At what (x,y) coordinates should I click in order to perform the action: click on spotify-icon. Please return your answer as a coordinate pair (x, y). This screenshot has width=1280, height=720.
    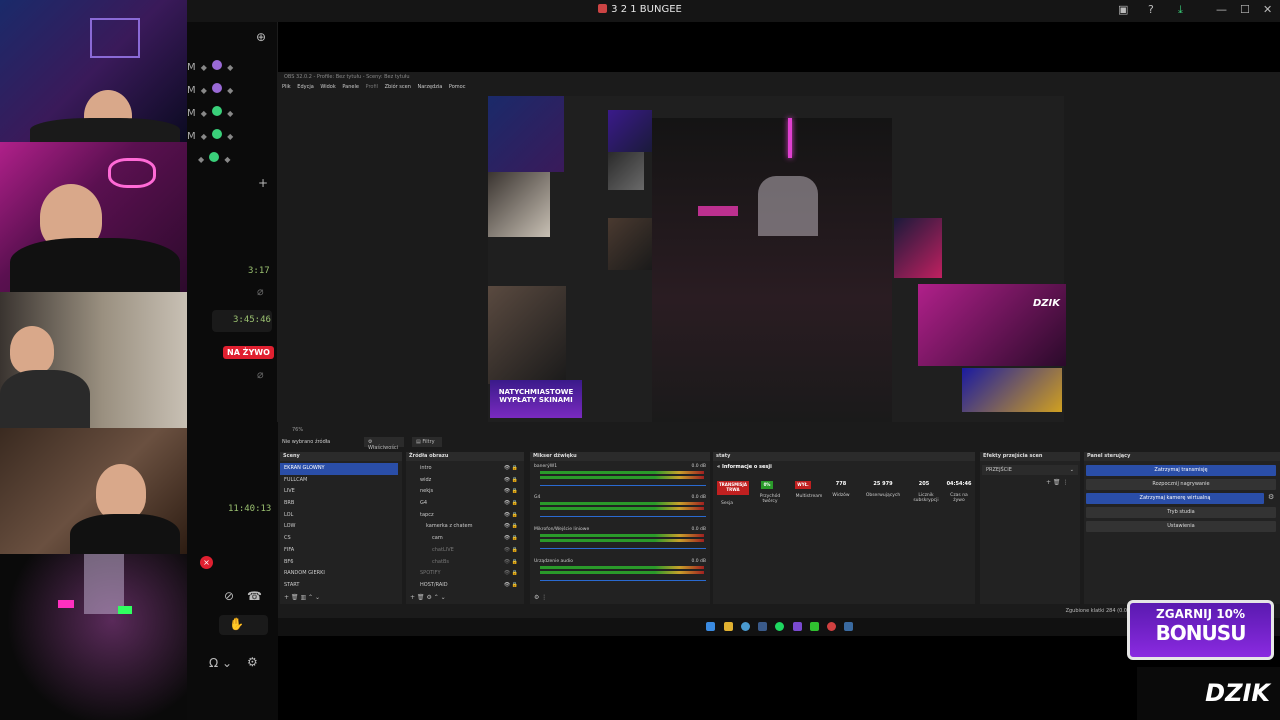
    Looking at the image, I should click on (779, 626).